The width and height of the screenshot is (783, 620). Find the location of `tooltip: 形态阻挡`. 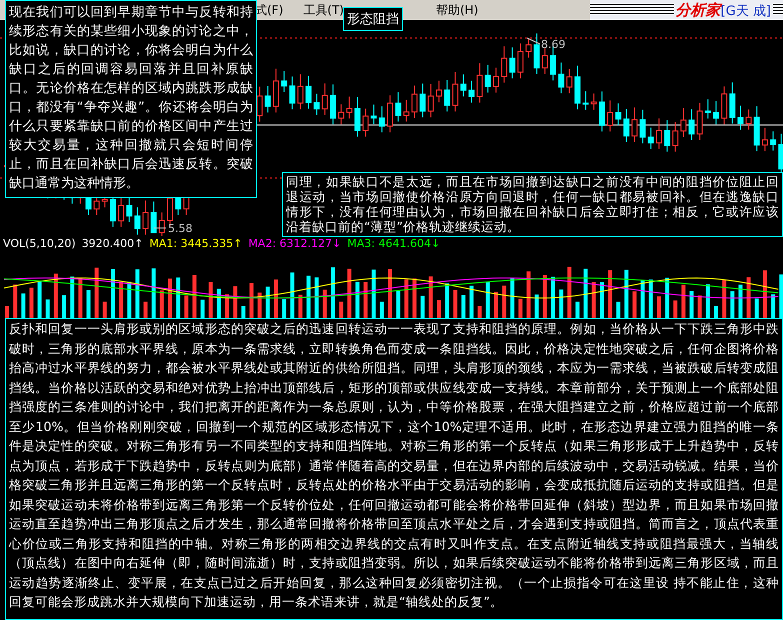

tooltip: 形态阻挡 is located at coordinates (373, 19).